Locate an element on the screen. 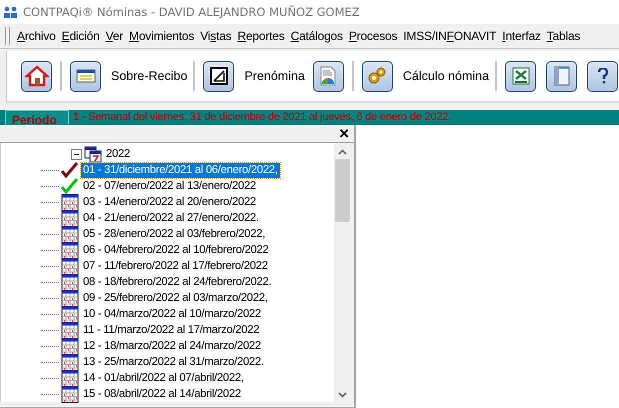 This screenshot has height=408, width=619. scrollbar is located at coordinates (342, 272).